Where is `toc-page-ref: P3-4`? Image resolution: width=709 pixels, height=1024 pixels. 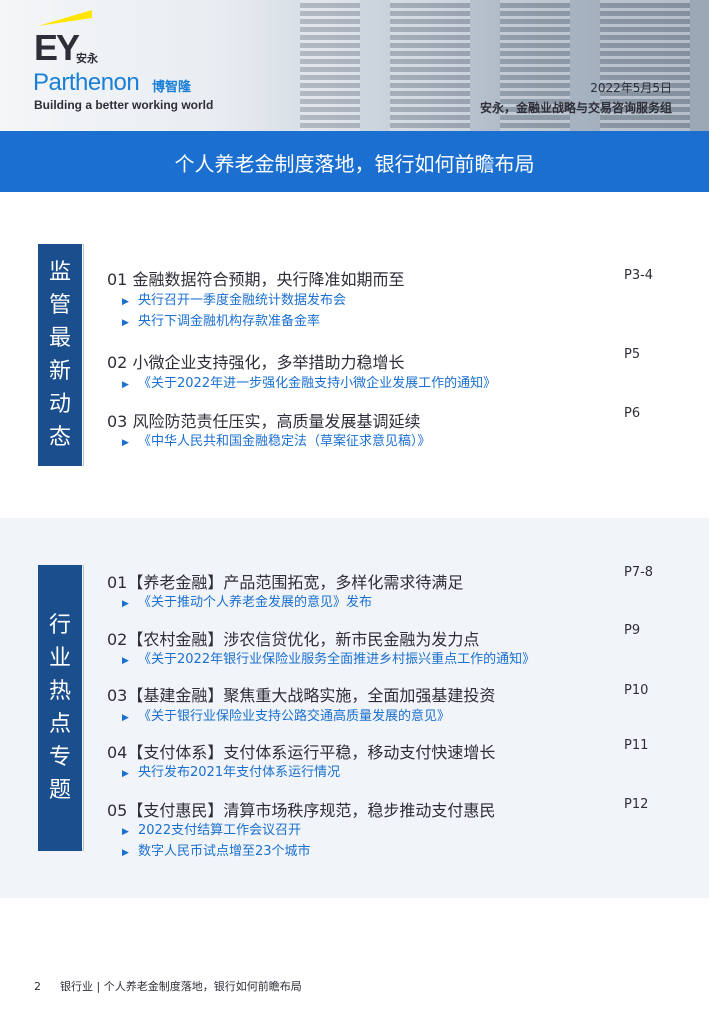
toc-page-ref: P3-4 is located at coordinates (639, 275).